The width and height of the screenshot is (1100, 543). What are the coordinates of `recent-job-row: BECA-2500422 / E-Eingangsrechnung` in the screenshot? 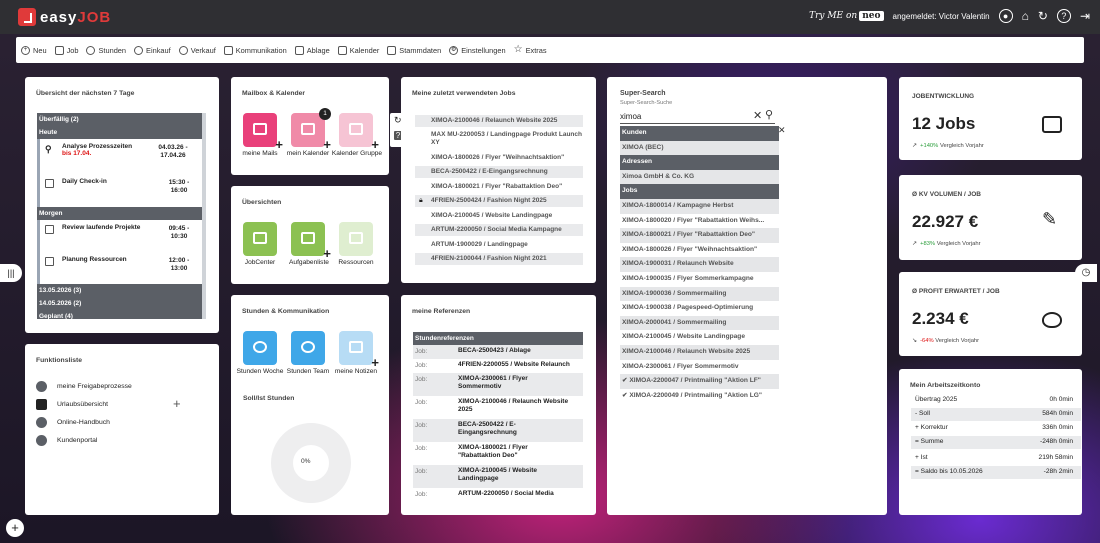 It's located at (499, 172).